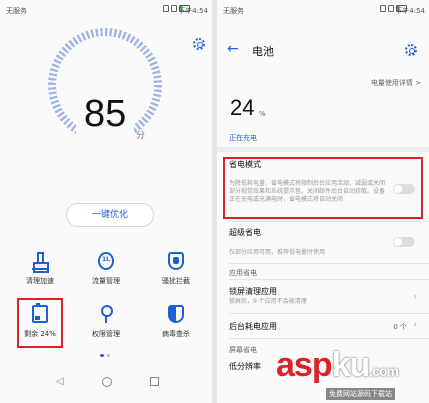 The height and width of the screenshot is (403, 429). Describe the element at coordinates (268, 301) in the screenshot. I see `lock-clean-desc: 锁屏后，9 个应用不会被清理` at that location.